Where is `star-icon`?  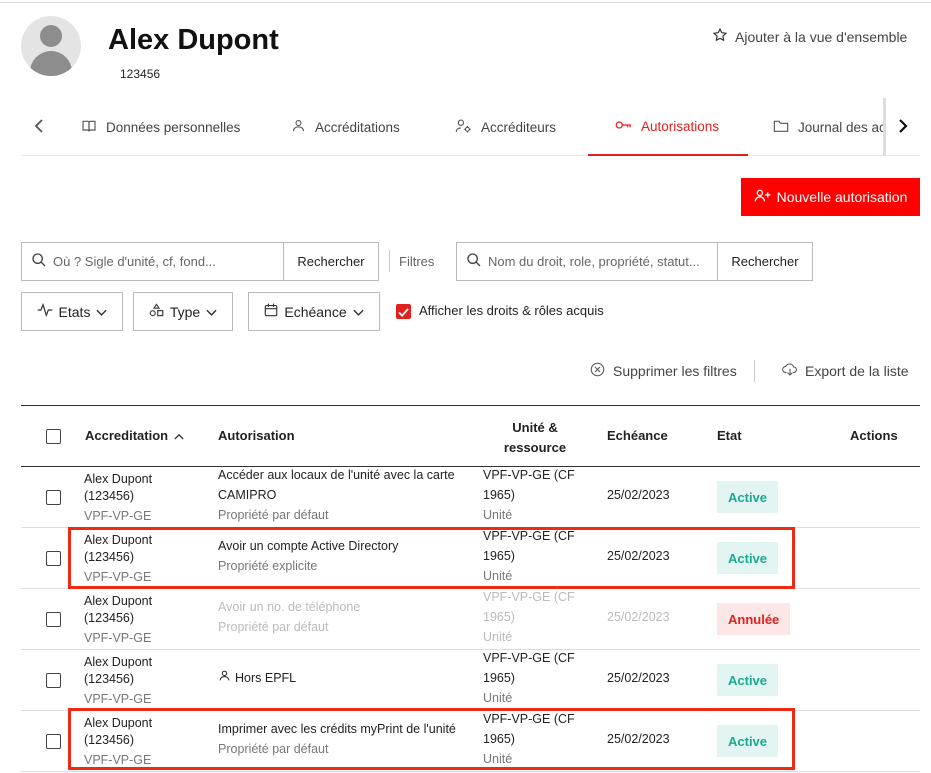 star-icon is located at coordinates (720, 36).